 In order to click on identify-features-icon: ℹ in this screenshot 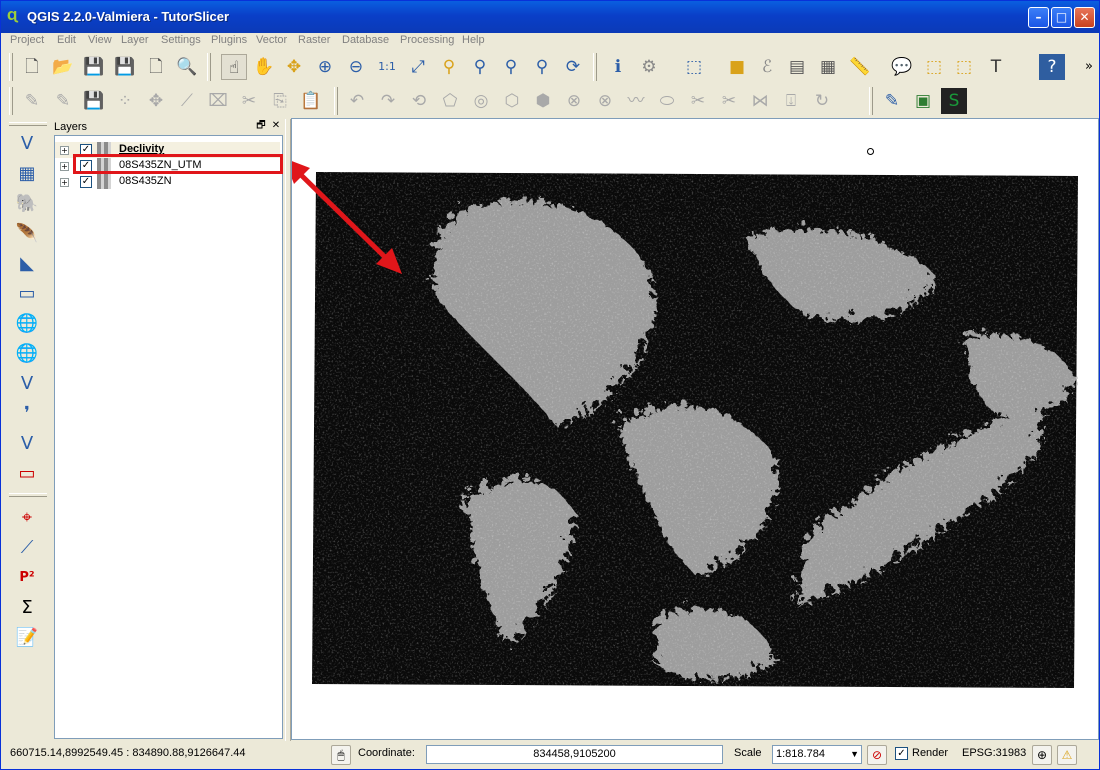, I will do `click(618, 67)`.